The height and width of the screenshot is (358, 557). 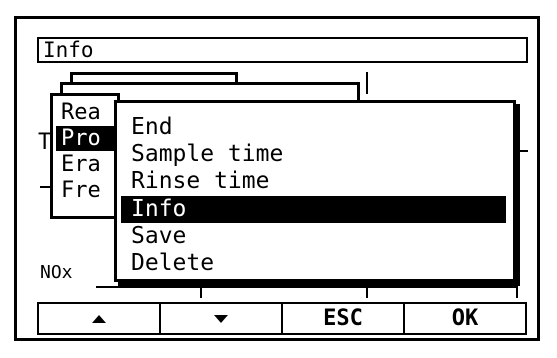 I want to click on parent-menu-item: Era, so click(x=91, y=164).